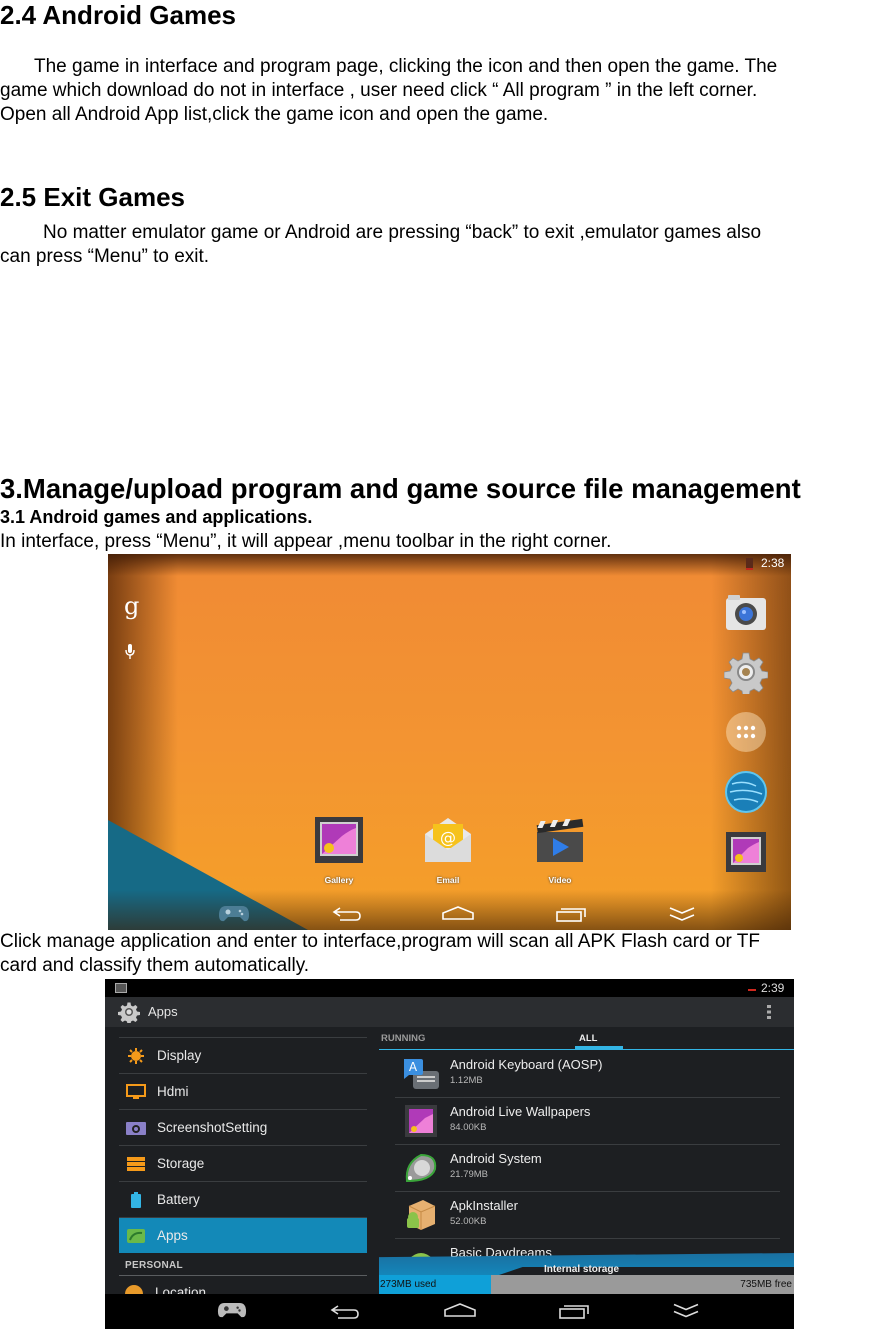 The image size is (888, 1329). What do you see at coordinates (484, 1205) in the screenshot?
I see `app-name: ApkInstaller` at bounding box center [484, 1205].